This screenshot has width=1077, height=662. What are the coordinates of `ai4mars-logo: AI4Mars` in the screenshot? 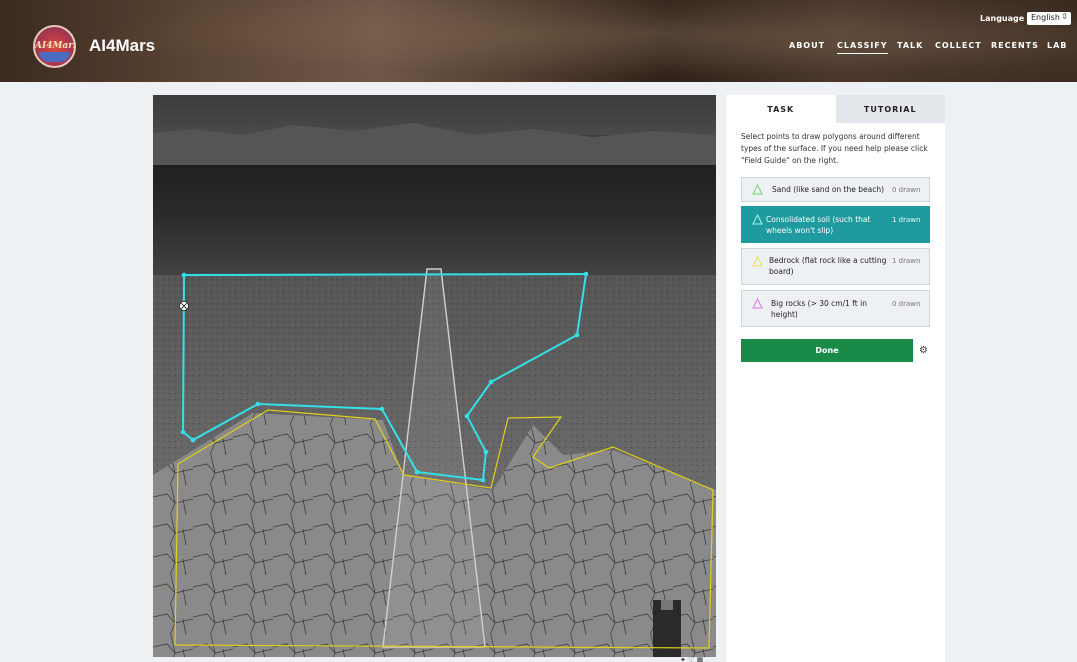 It's located at (54, 46).